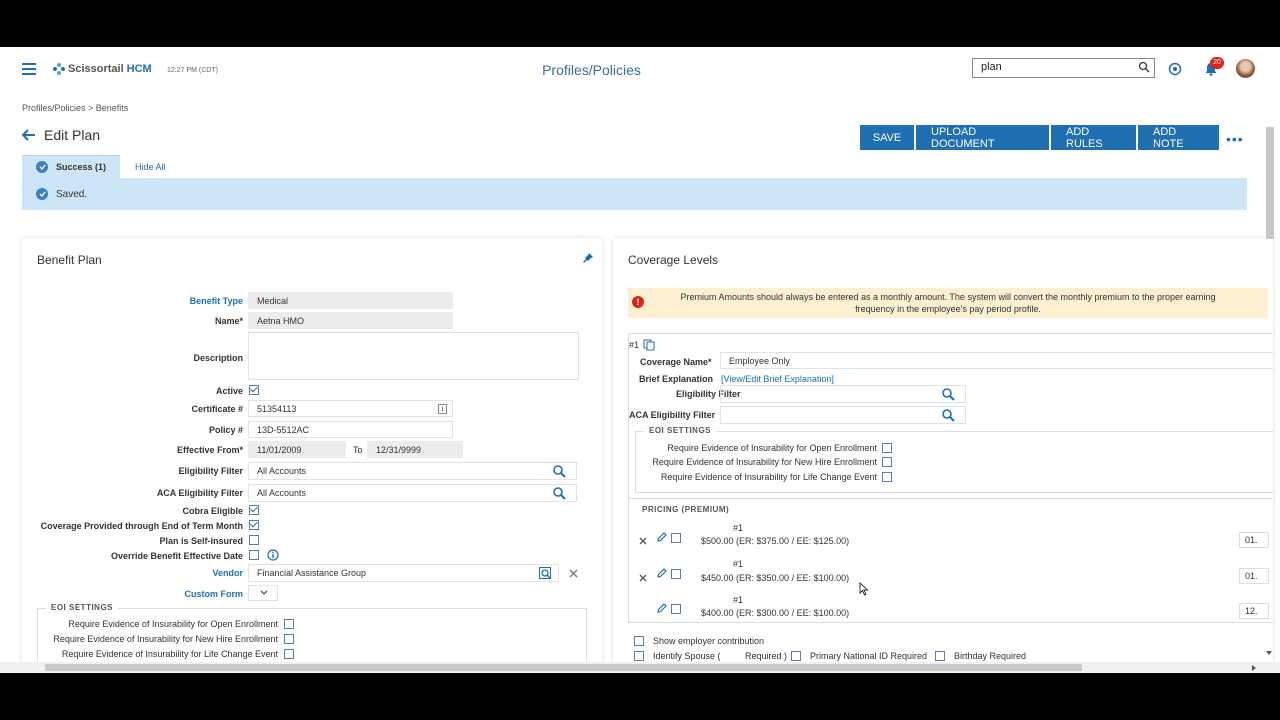 The height and width of the screenshot is (720, 1280). What do you see at coordinates (1254, 668) in the screenshot?
I see `scroll-right-icon` at bounding box center [1254, 668].